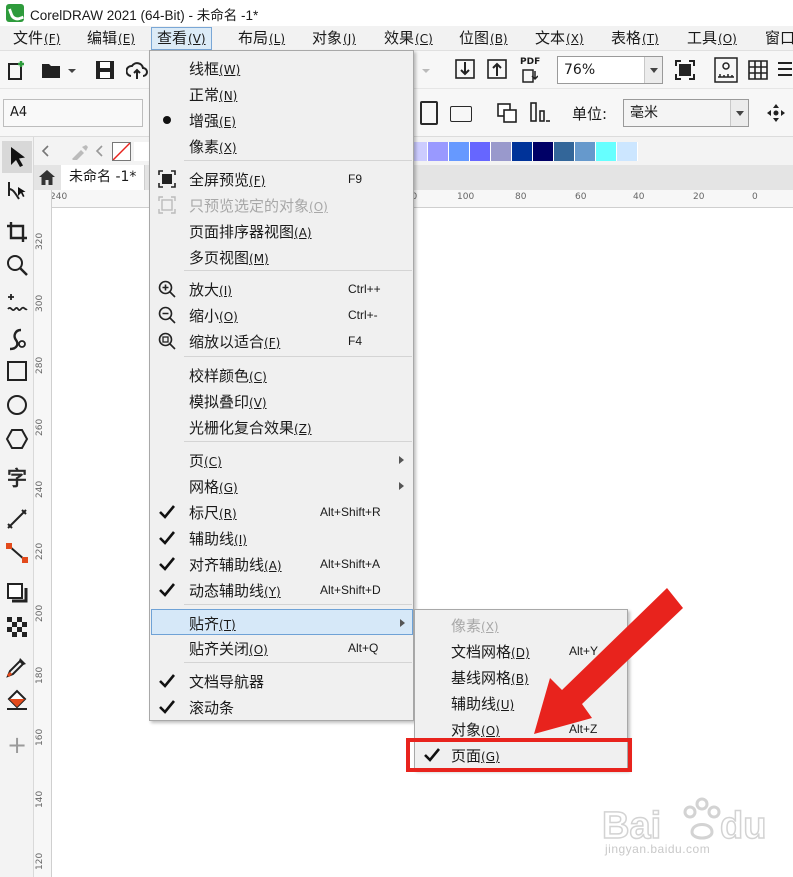 This screenshot has height=877, width=793. Describe the element at coordinates (17, 701) in the screenshot. I see `interactive-fill-tool-icon` at that location.